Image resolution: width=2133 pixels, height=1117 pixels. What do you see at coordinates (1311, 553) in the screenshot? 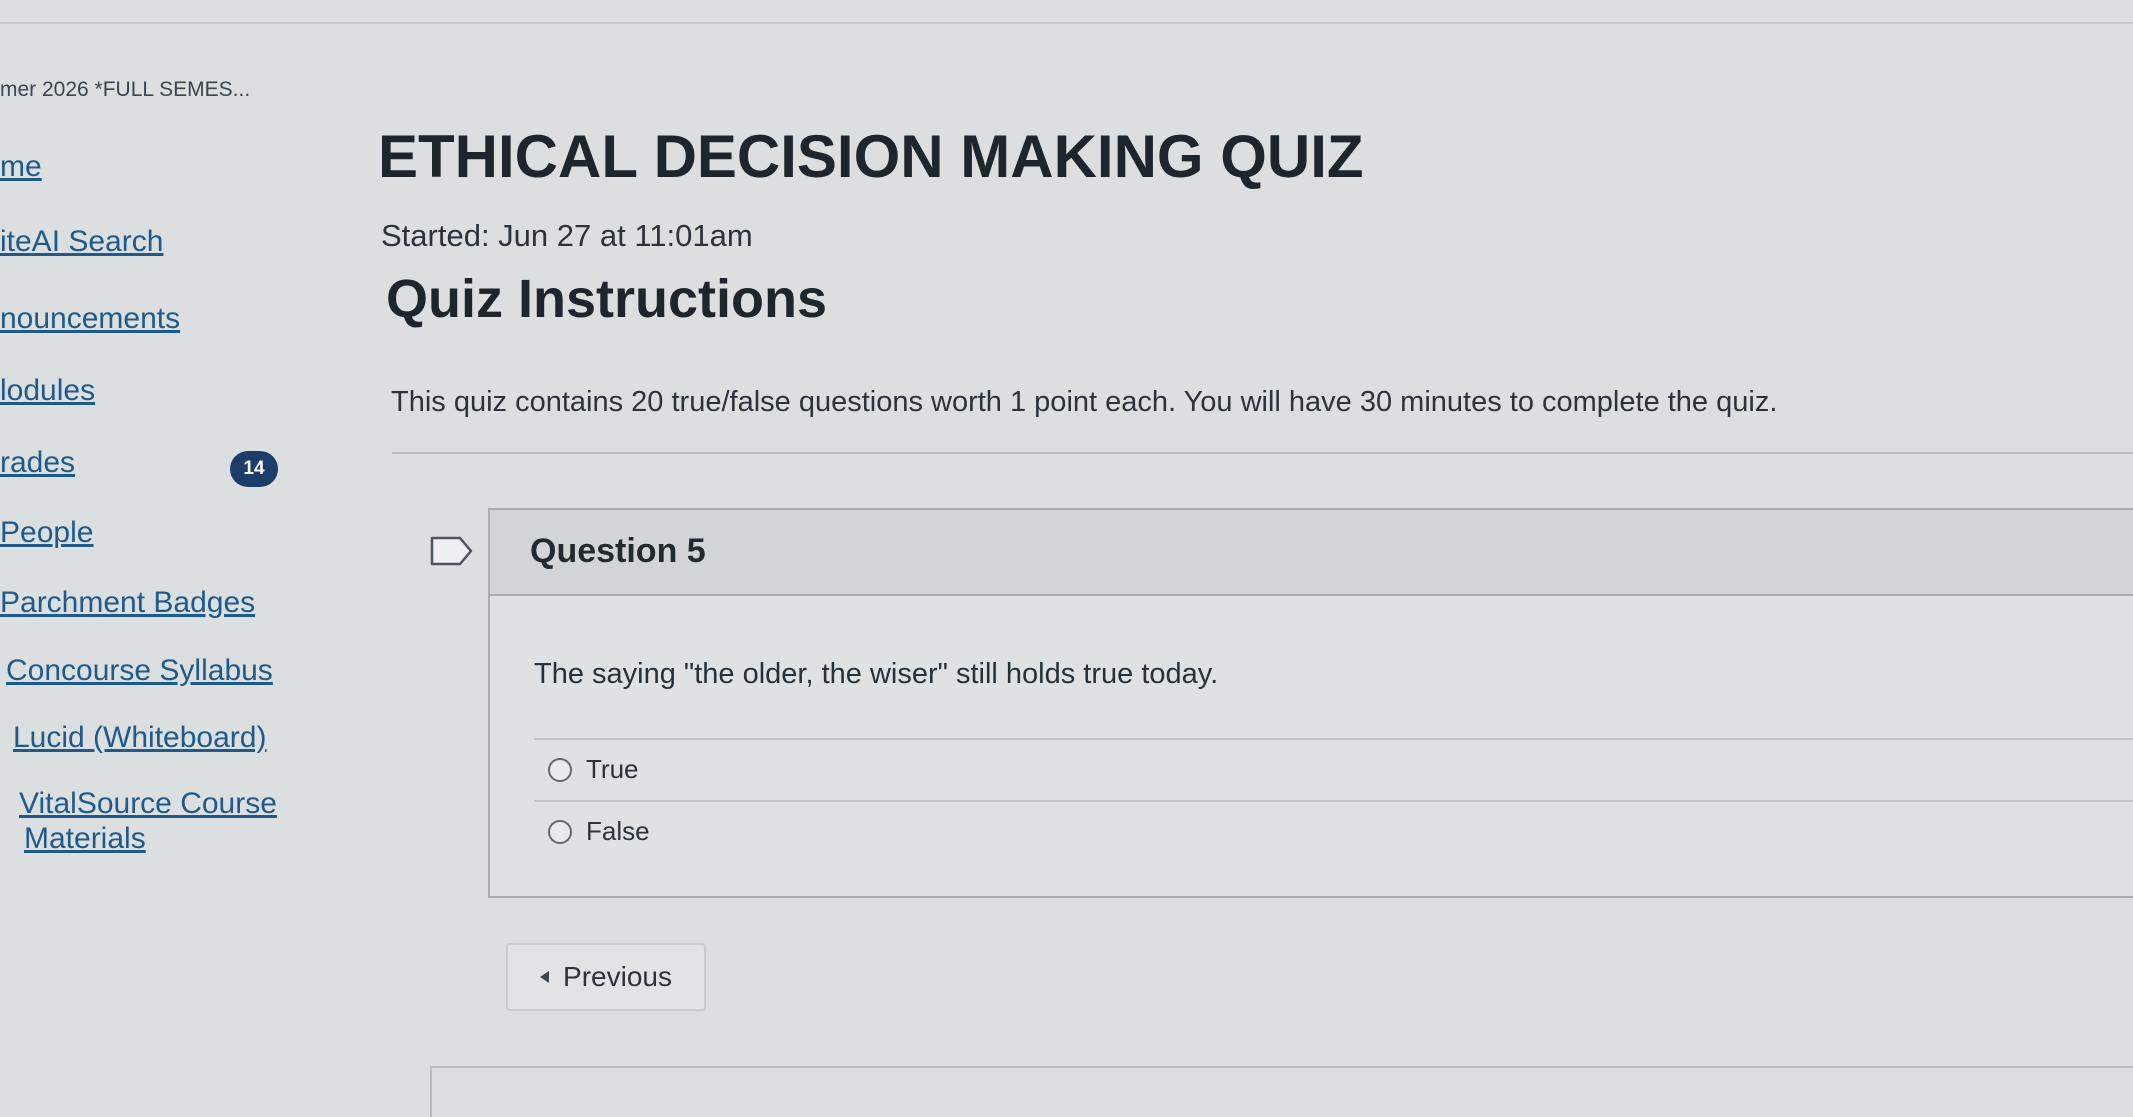
I see `question-header: Question 5` at bounding box center [1311, 553].